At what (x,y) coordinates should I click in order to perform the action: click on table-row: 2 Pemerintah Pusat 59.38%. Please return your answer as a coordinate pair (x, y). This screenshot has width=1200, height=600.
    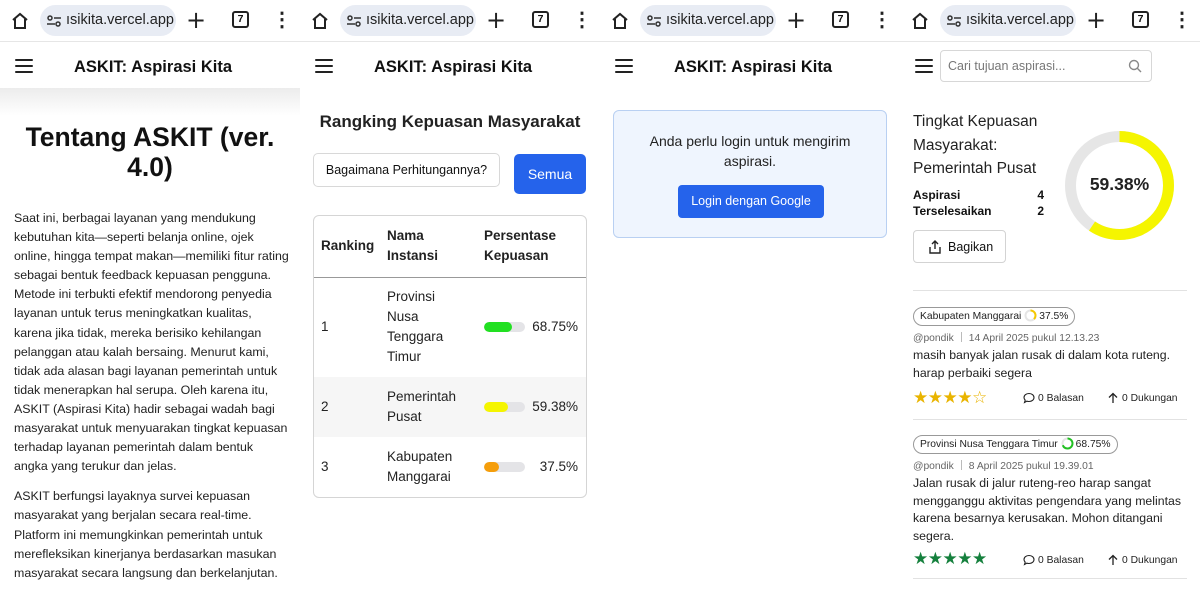
    Looking at the image, I should click on (450, 407).